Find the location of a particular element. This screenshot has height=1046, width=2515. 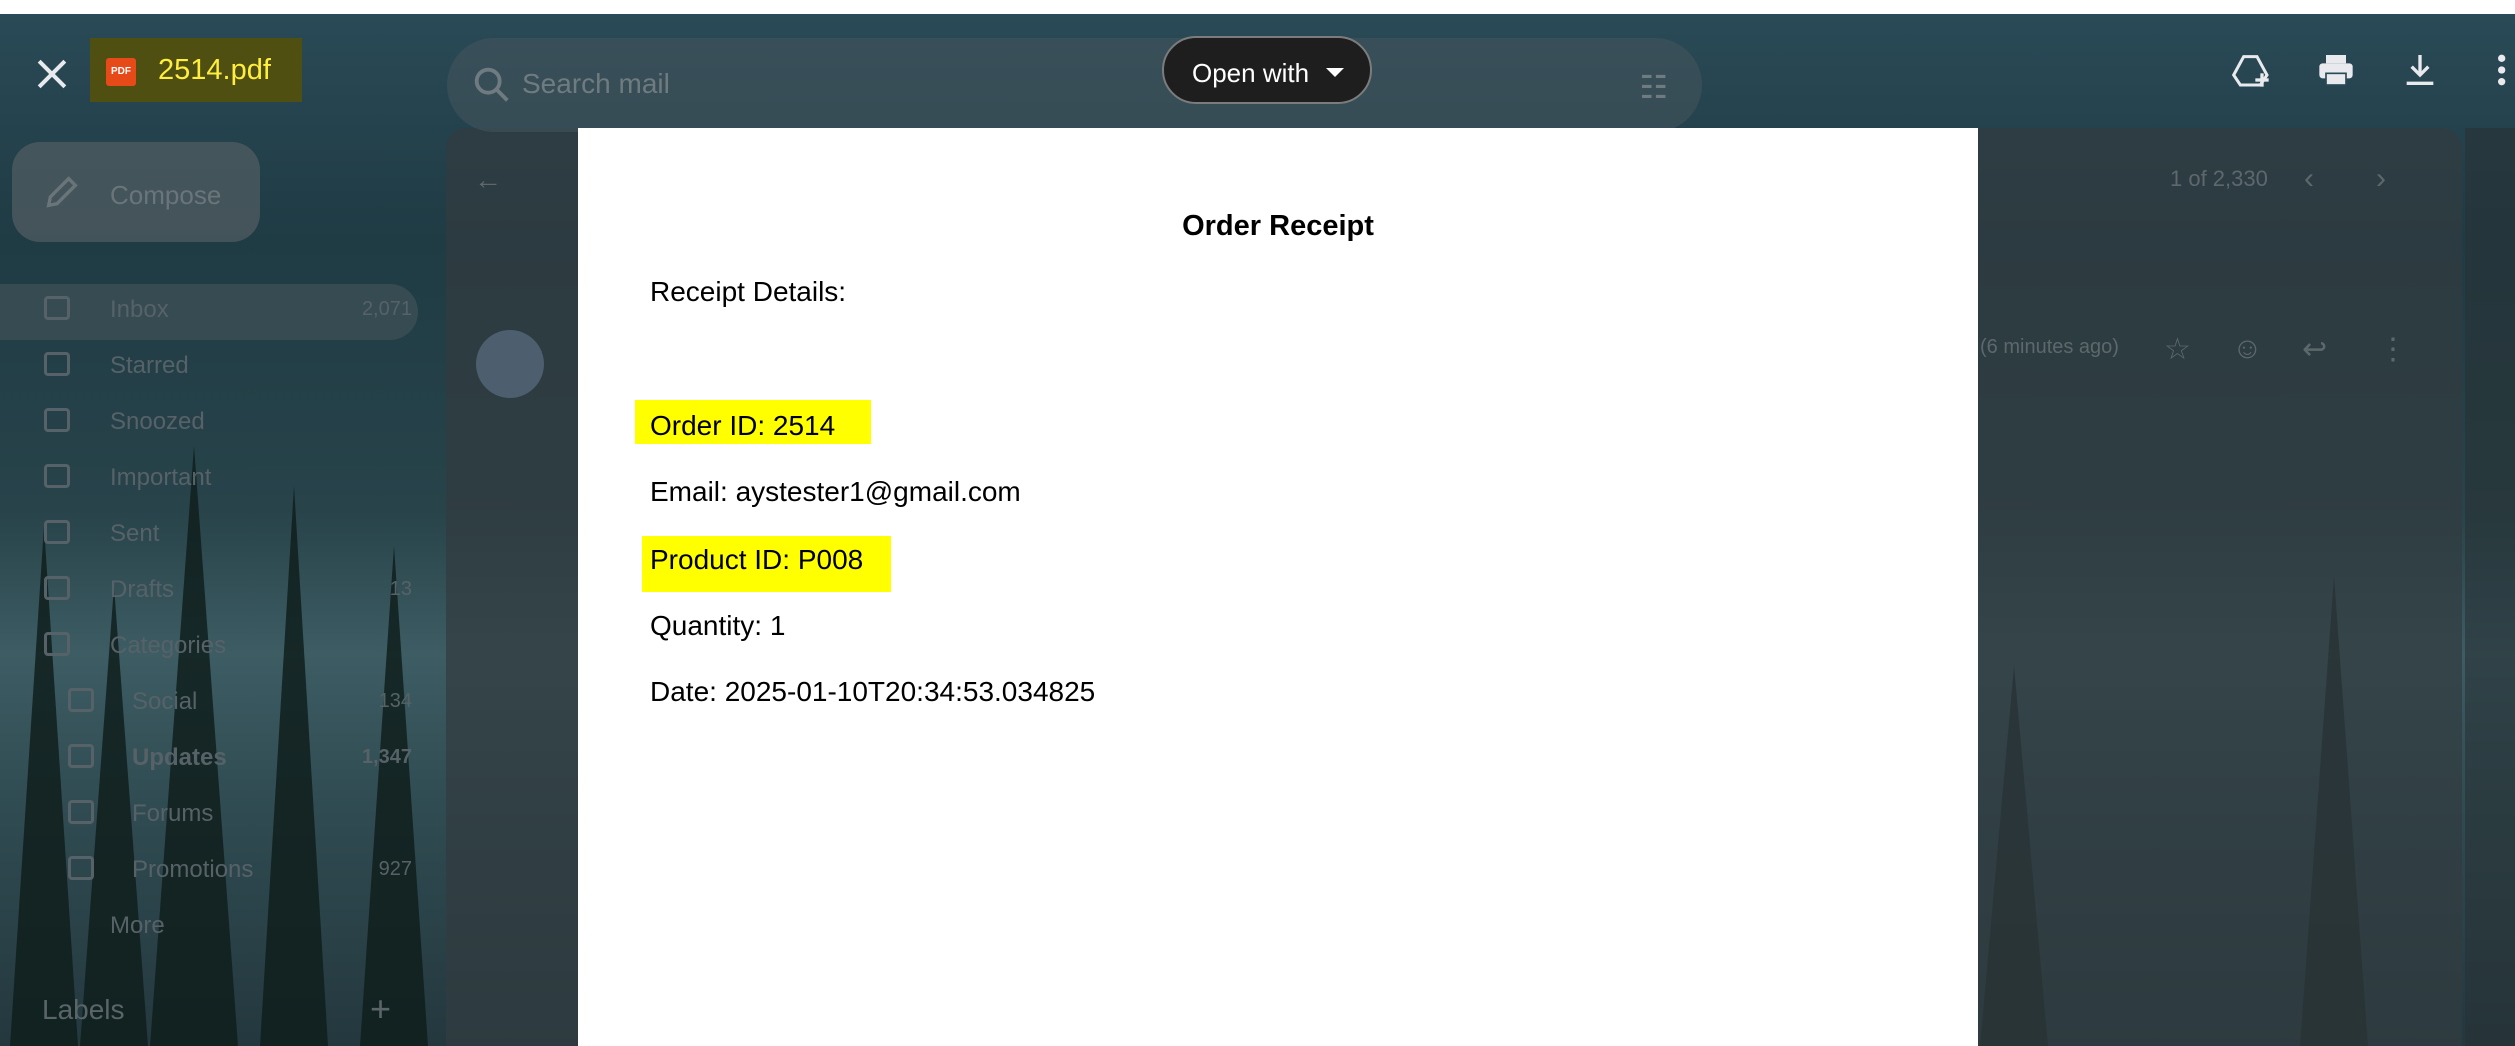

search-icon is located at coordinates (491, 84).